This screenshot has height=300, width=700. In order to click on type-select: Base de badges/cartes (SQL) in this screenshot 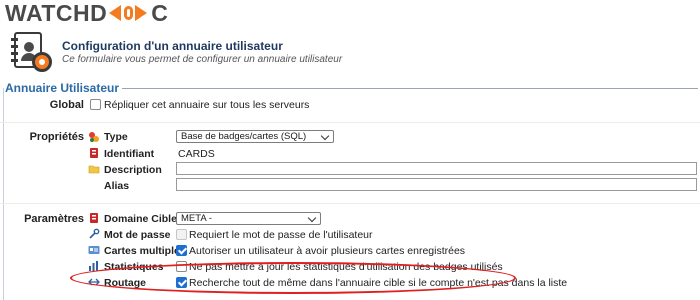, I will do `click(255, 136)`.